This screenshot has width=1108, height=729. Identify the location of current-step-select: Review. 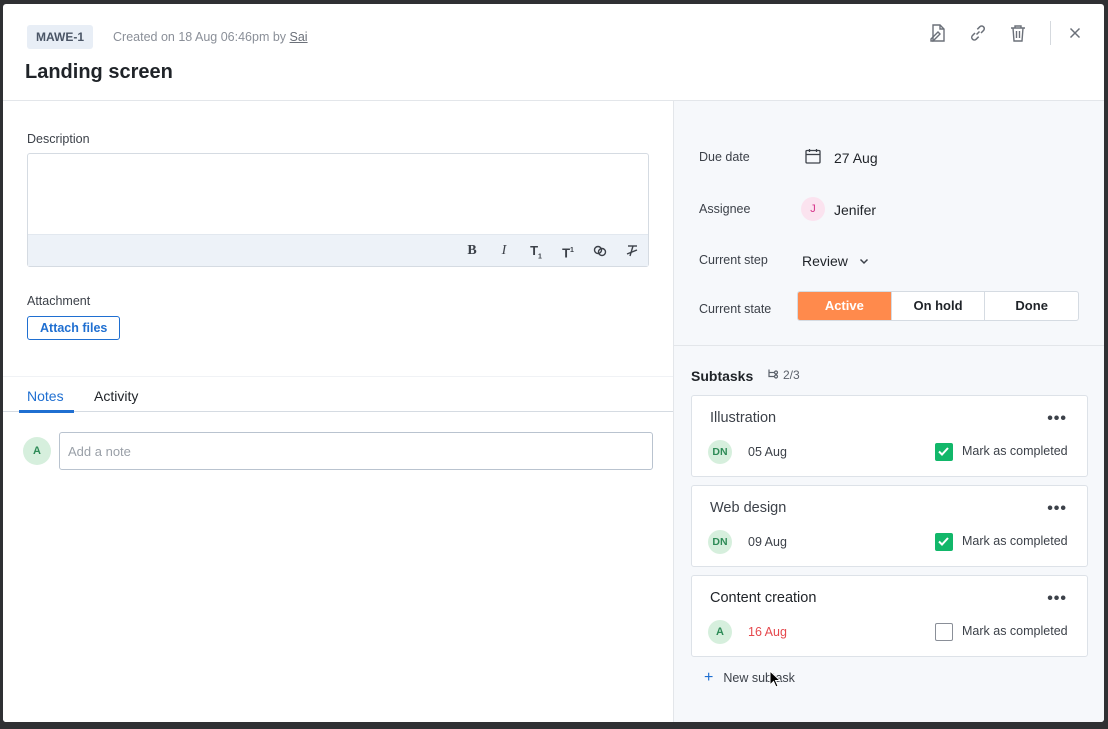
(836, 261).